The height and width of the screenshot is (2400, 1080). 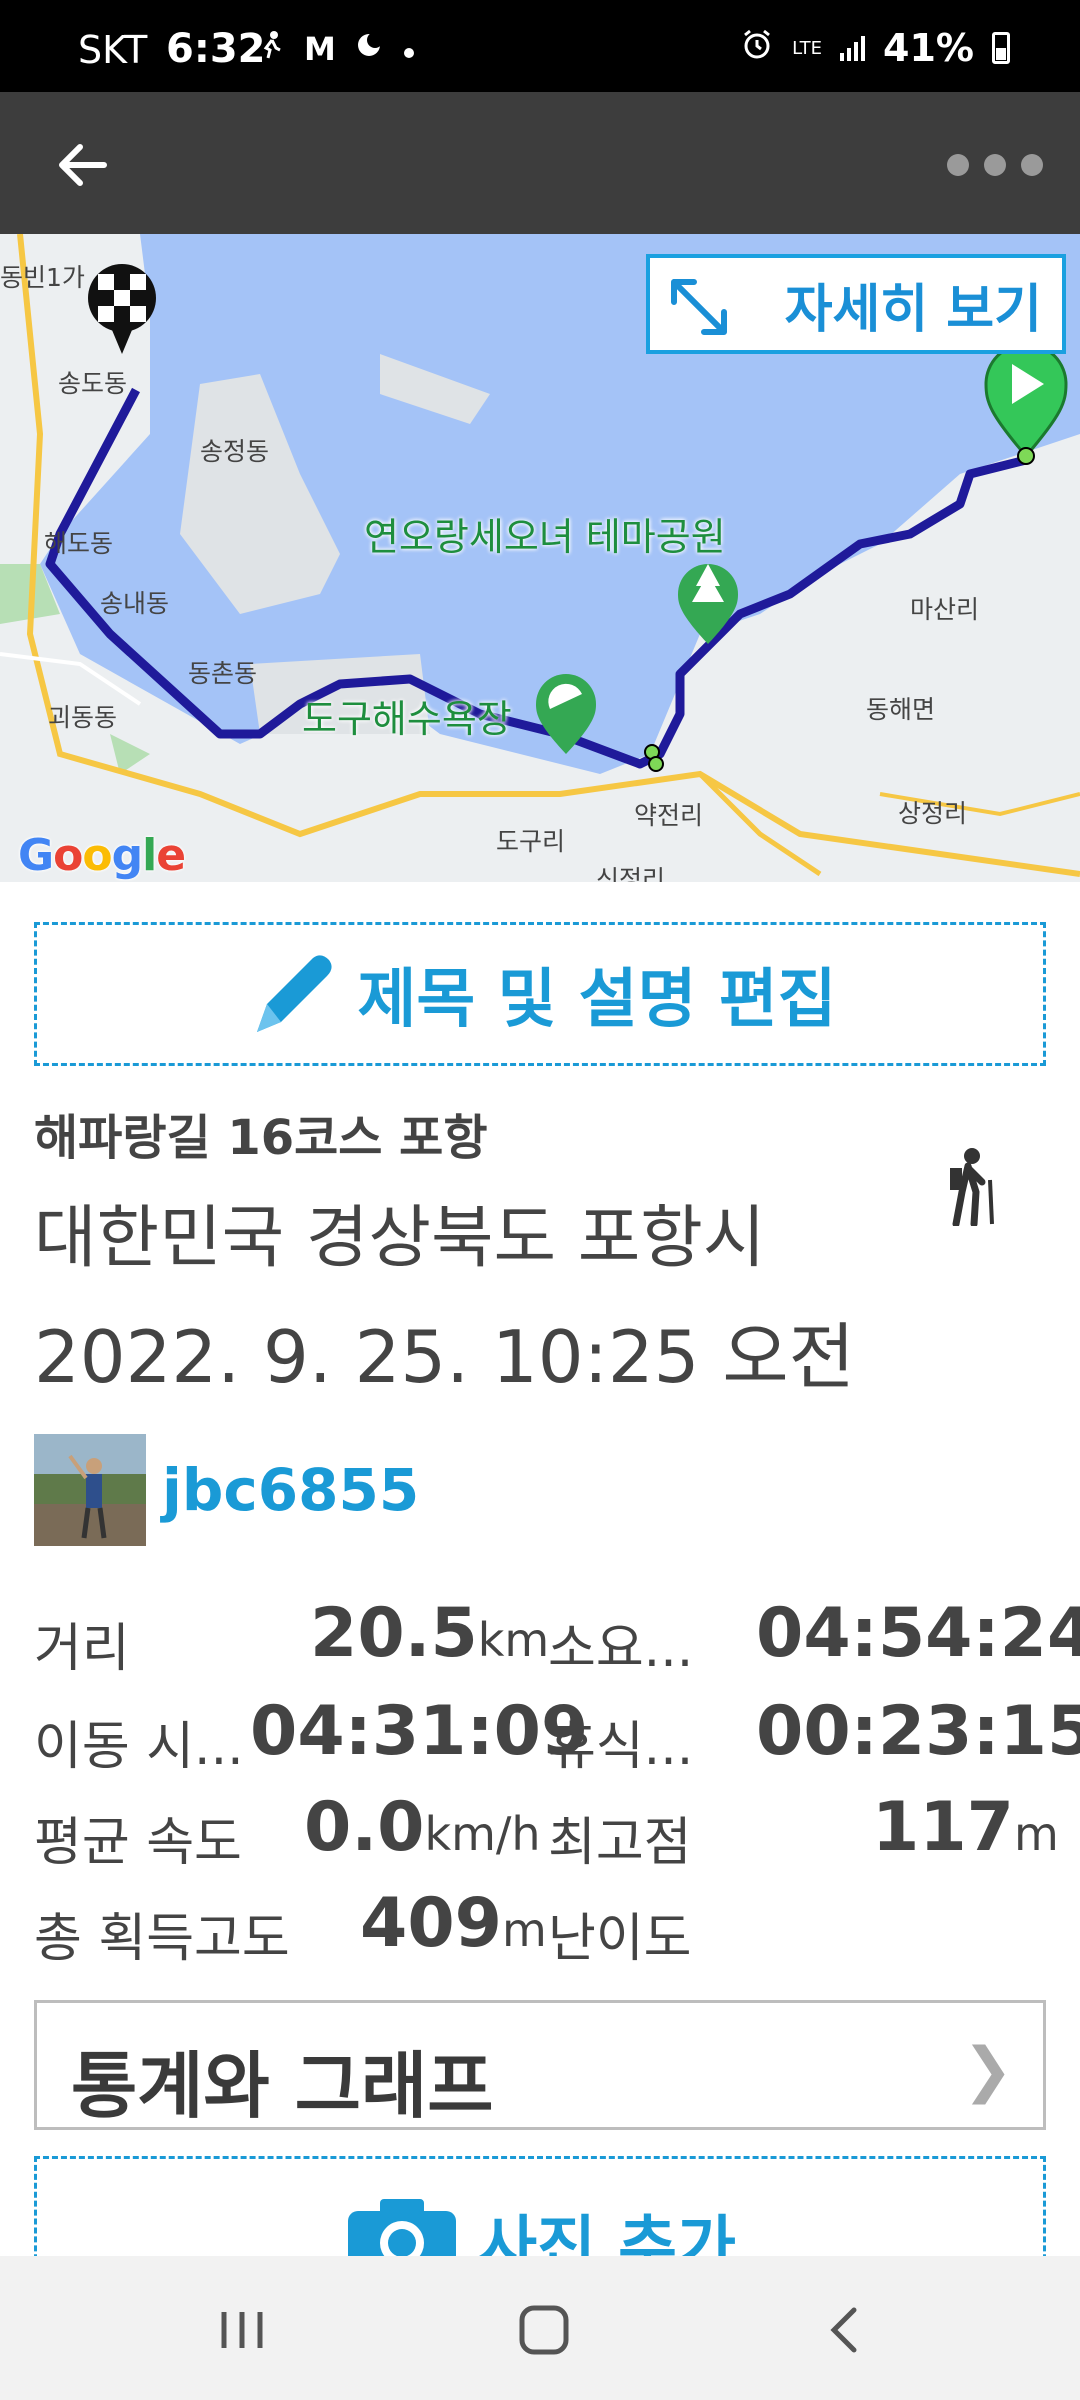 I want to click on avatar, so click(x=90, y=1490).